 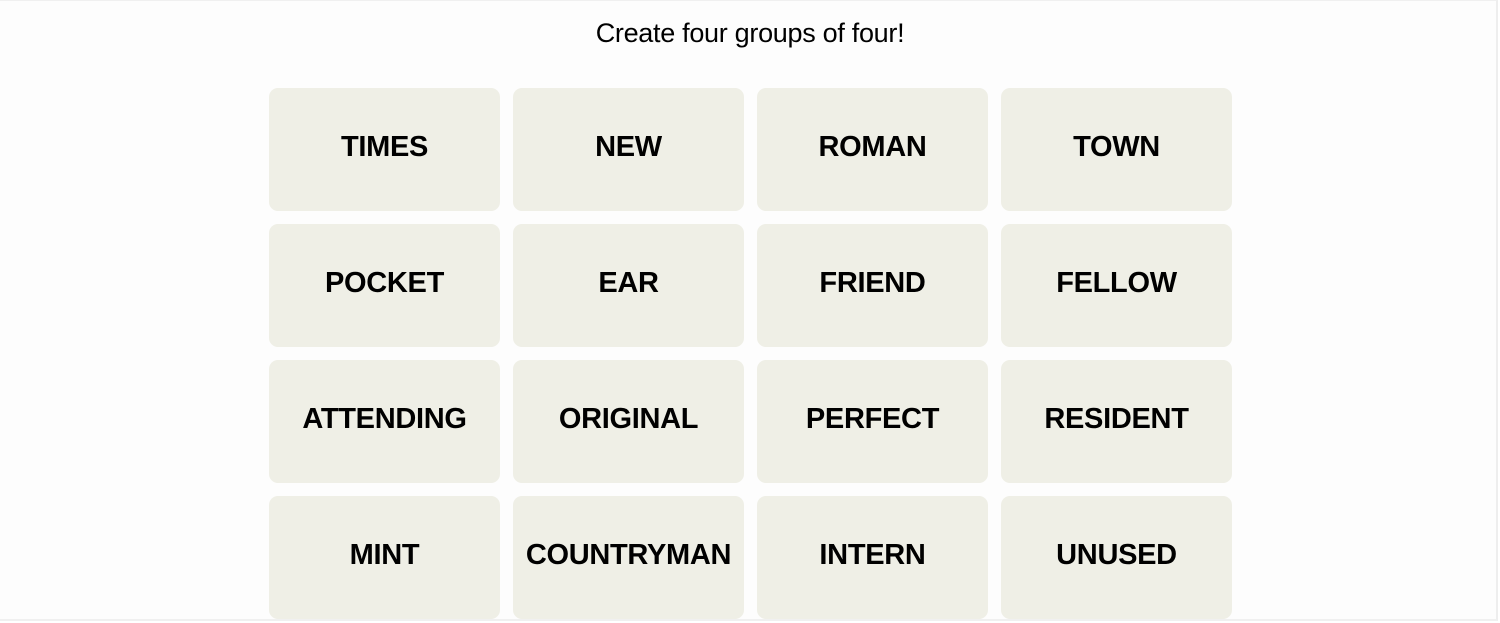 What do you see at coordinates (872, 149) in the screenshot?
I see `word-tile: ROMAN` at bounding box center [872, 149].